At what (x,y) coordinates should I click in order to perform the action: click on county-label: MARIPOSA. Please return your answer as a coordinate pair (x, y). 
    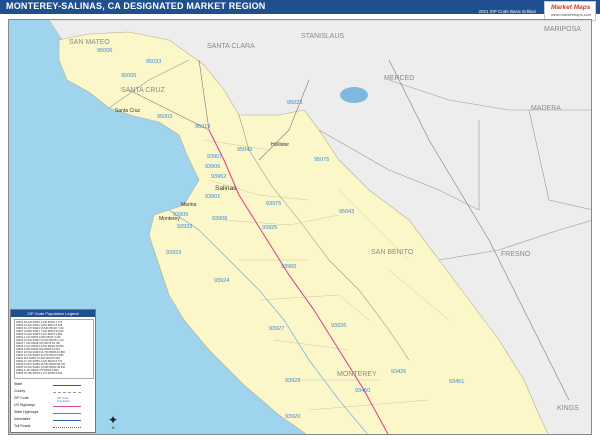
    Looking at the image, I should click on (562, 29).